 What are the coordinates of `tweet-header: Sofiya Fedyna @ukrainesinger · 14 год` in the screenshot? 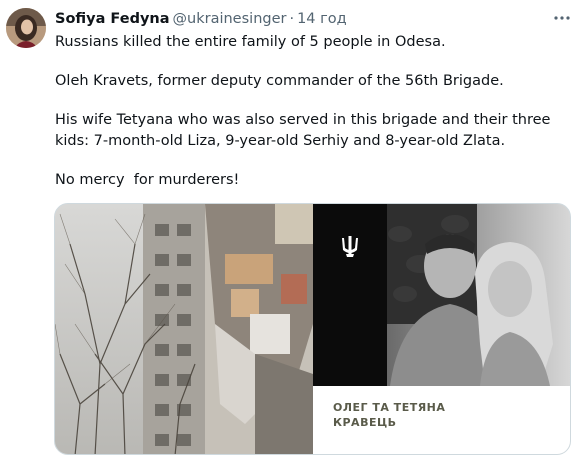 It's located at (201, 19).